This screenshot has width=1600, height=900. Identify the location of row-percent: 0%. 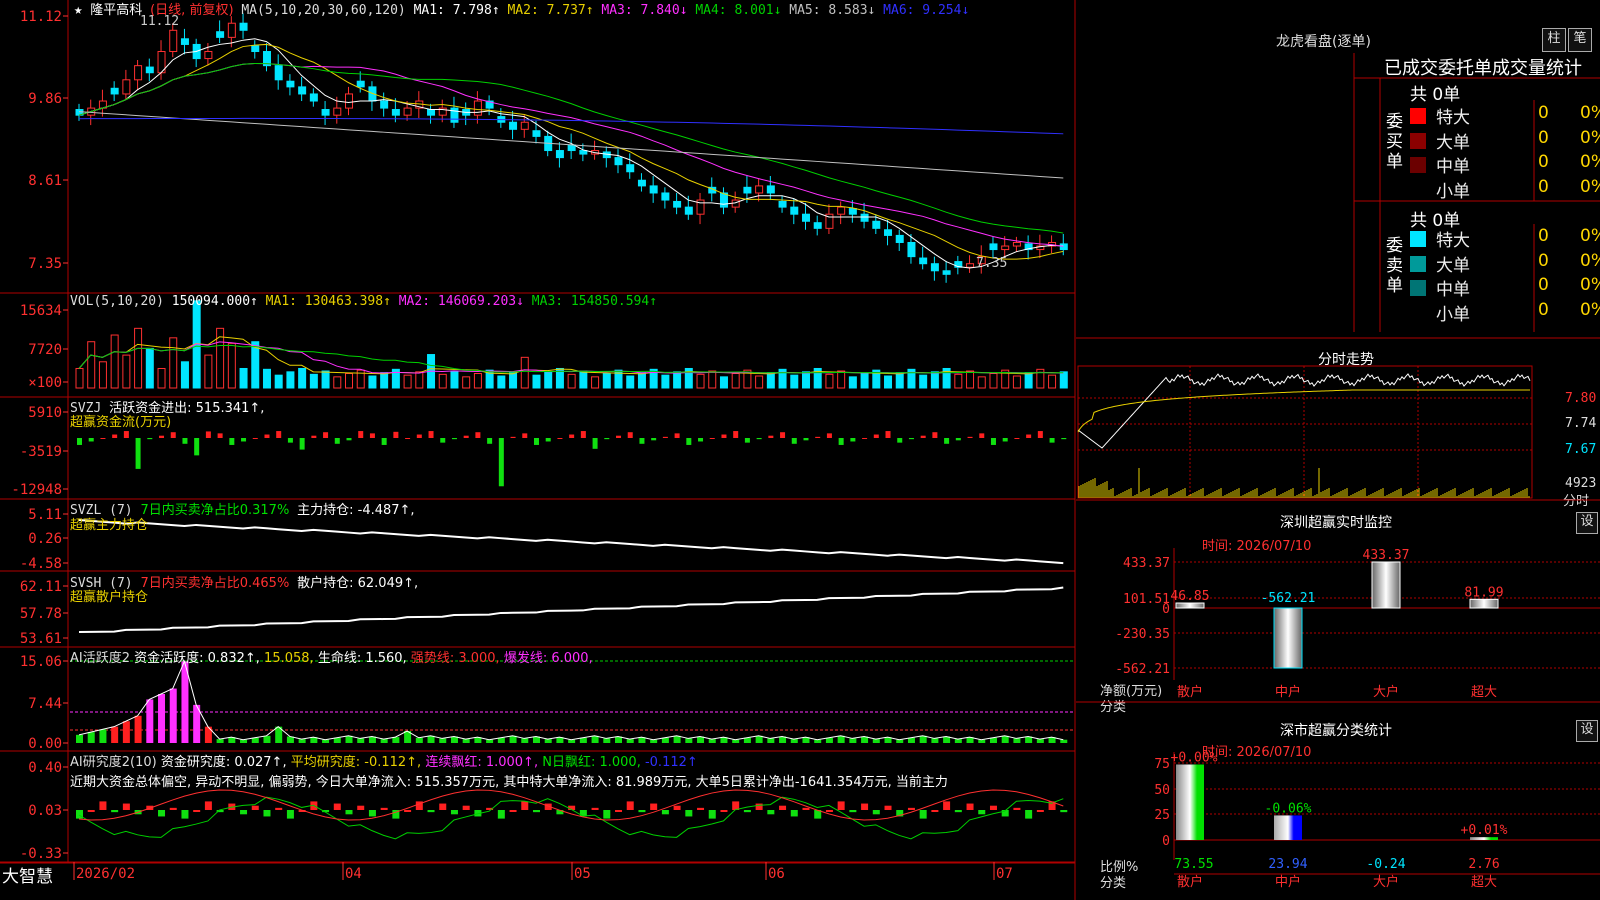
(1590, 137).